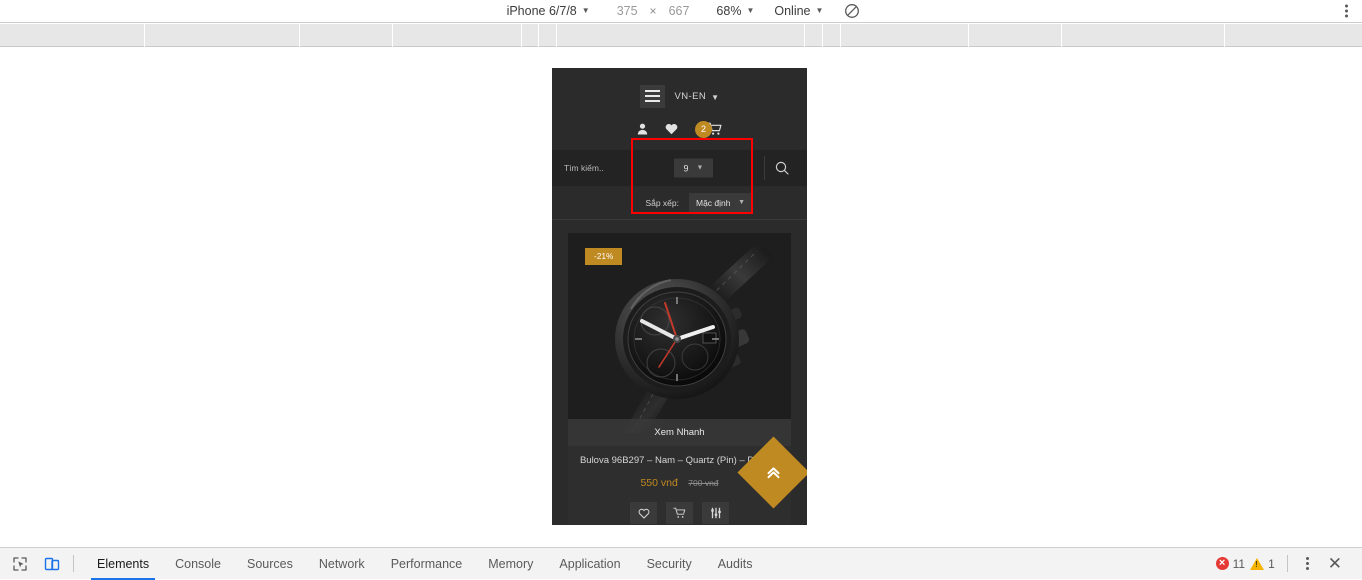 This screenshot has width=1362, height=580. I want to click on warning-count: 1, so click(1271, 563).